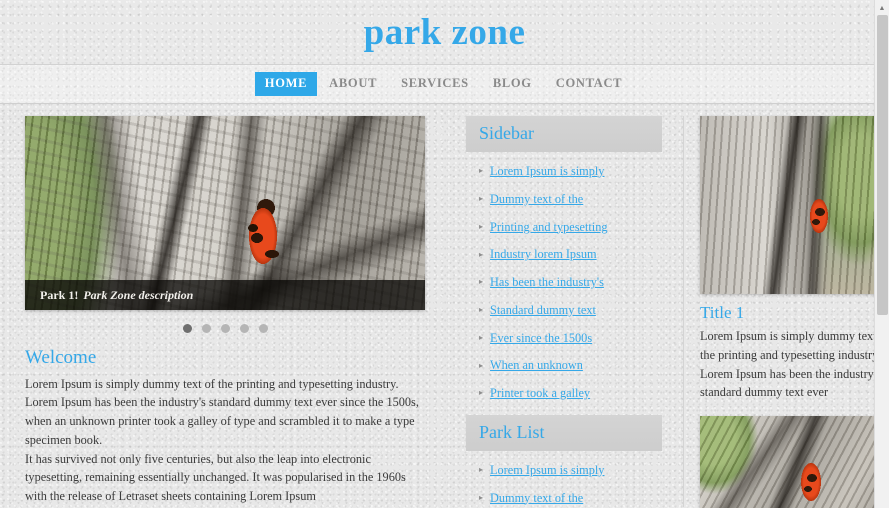  Describe the element at coordinates (512, 84) in the screenshot. I see `nav-item-blog: BLOG` at that location.